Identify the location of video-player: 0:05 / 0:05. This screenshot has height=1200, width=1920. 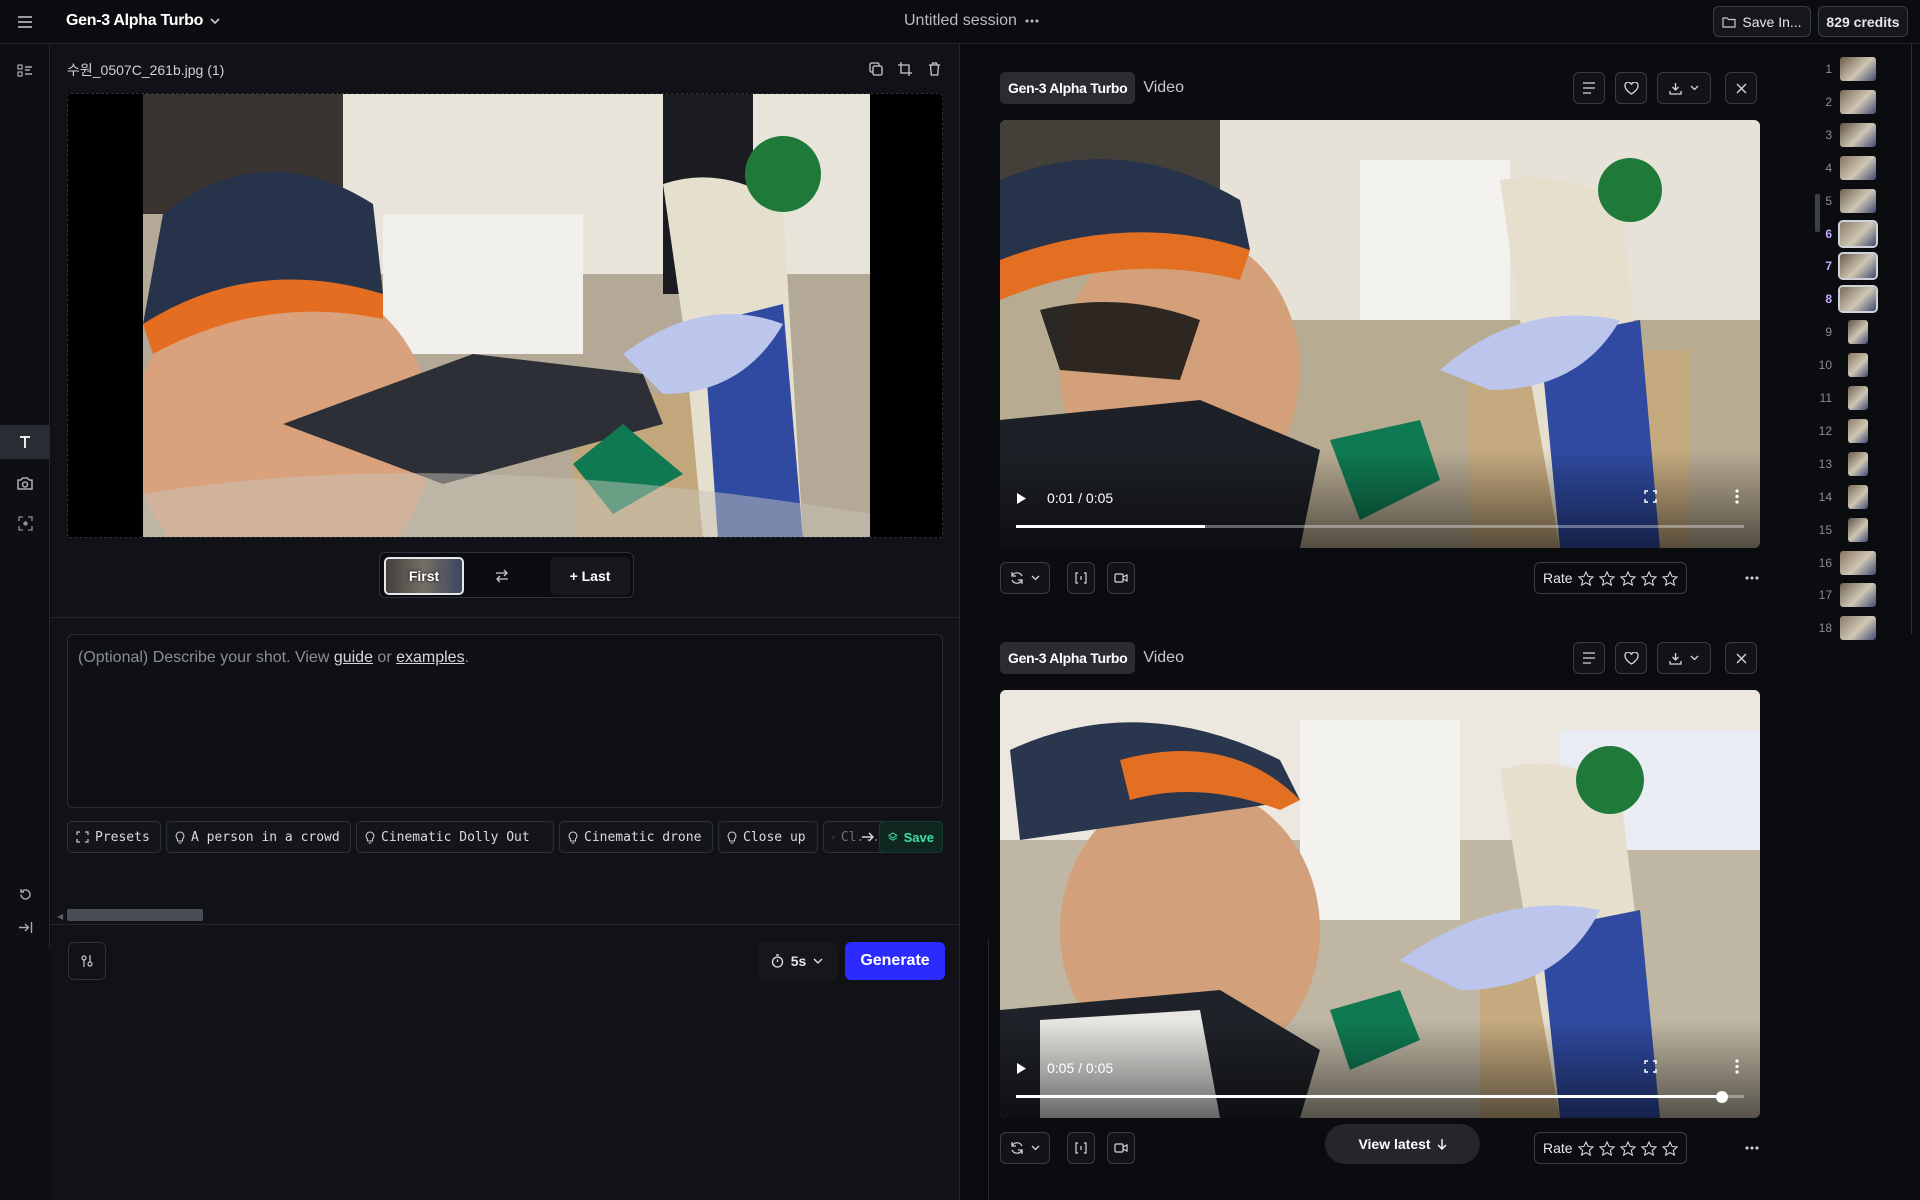
(1380, 904).